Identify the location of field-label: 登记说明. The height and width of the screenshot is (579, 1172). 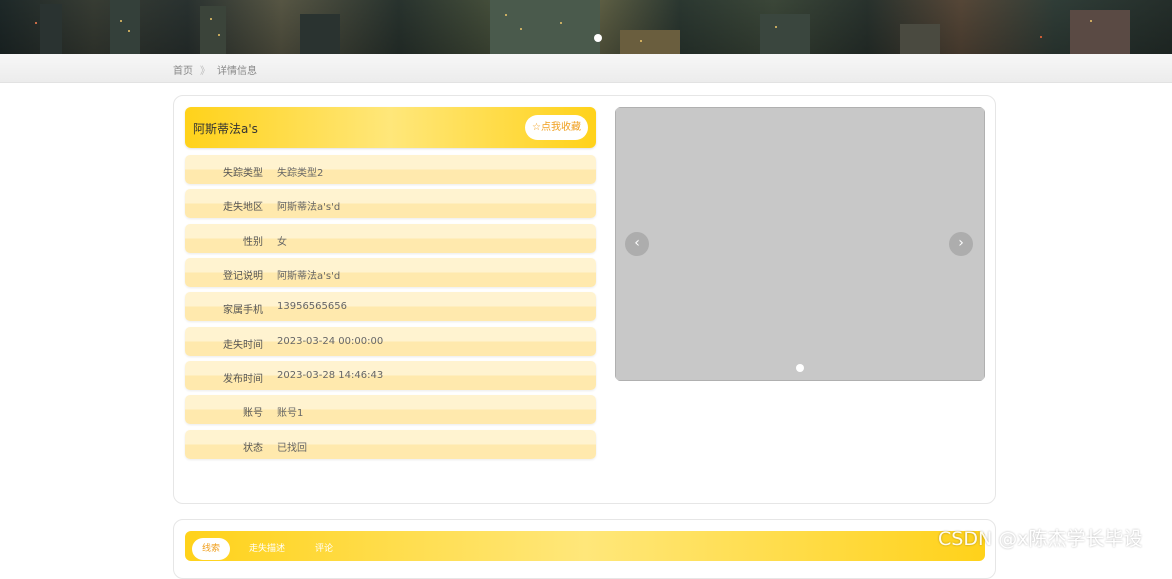
(243, 276).